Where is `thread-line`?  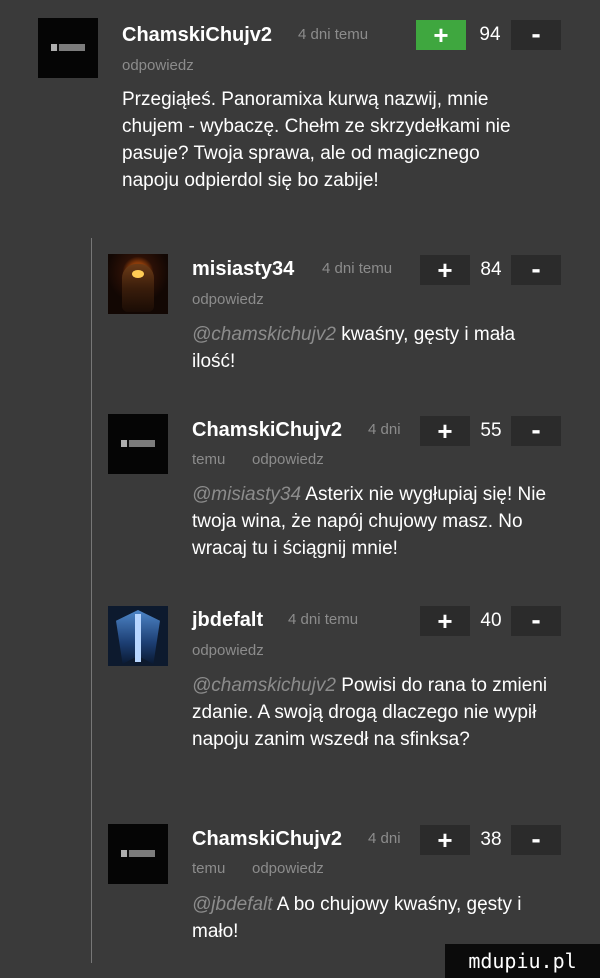
thread-line is located at coordinates (91, 600).